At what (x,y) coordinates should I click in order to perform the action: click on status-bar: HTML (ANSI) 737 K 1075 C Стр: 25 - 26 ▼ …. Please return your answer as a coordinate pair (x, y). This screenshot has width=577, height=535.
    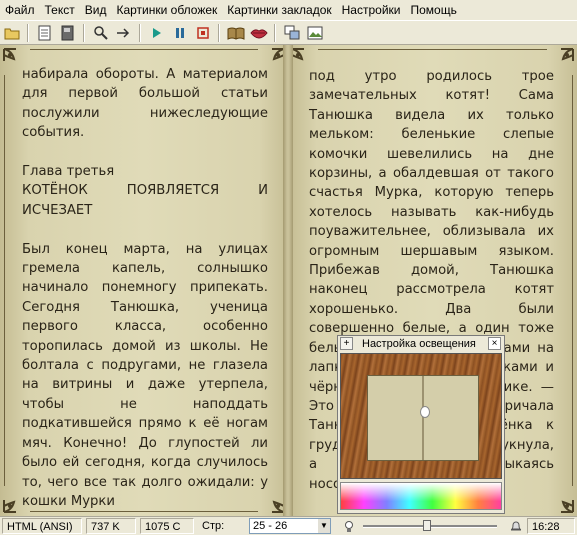
    Looking at the image, I should click on (288, 525).